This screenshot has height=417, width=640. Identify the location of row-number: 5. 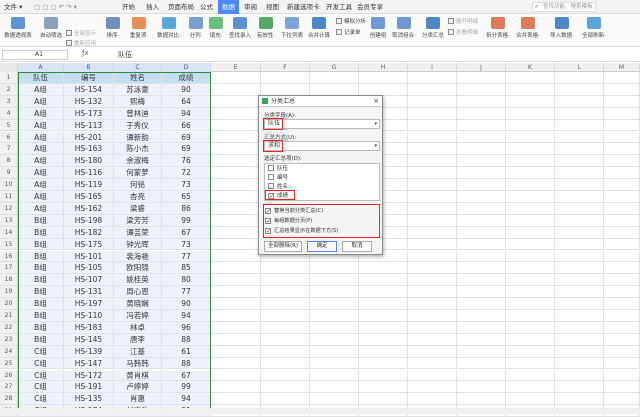
(9, 125).